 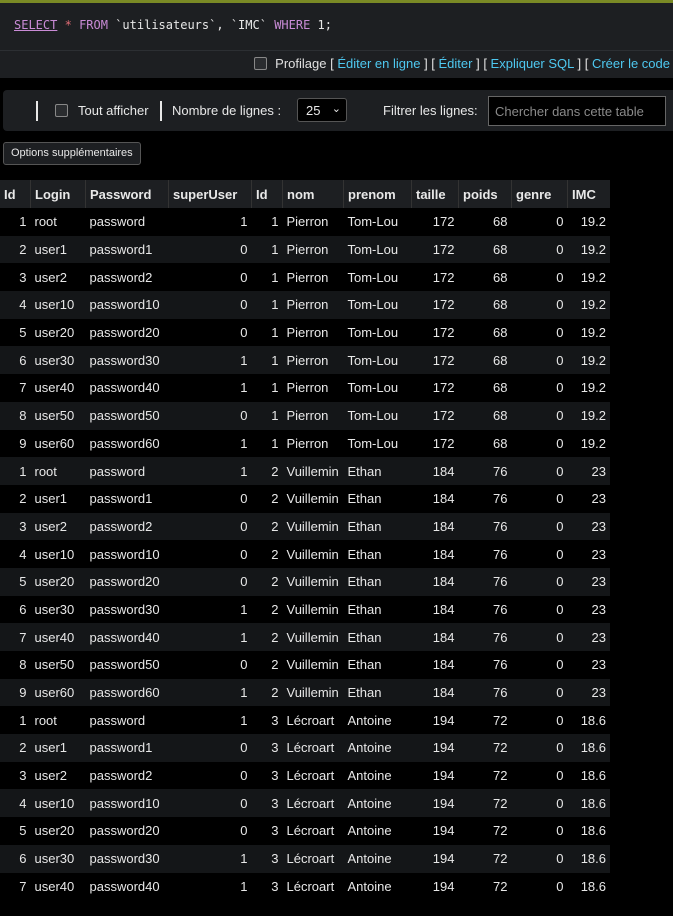 I want to click on cell-id: 7, so click(x=15, y=637).